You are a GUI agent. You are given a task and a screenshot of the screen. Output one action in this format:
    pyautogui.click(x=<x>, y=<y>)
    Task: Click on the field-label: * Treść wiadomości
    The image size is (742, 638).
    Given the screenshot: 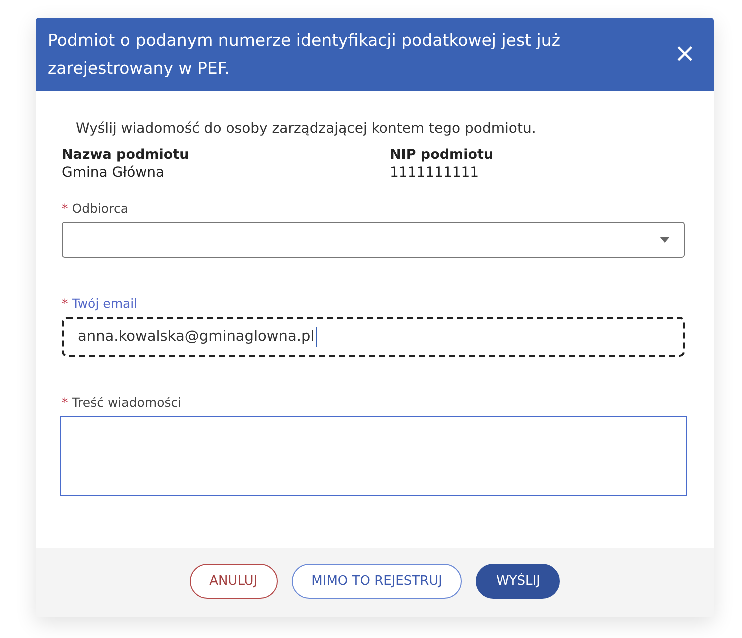 What is the action you would take?
    pyautogui.click(x=122, y=402)
    